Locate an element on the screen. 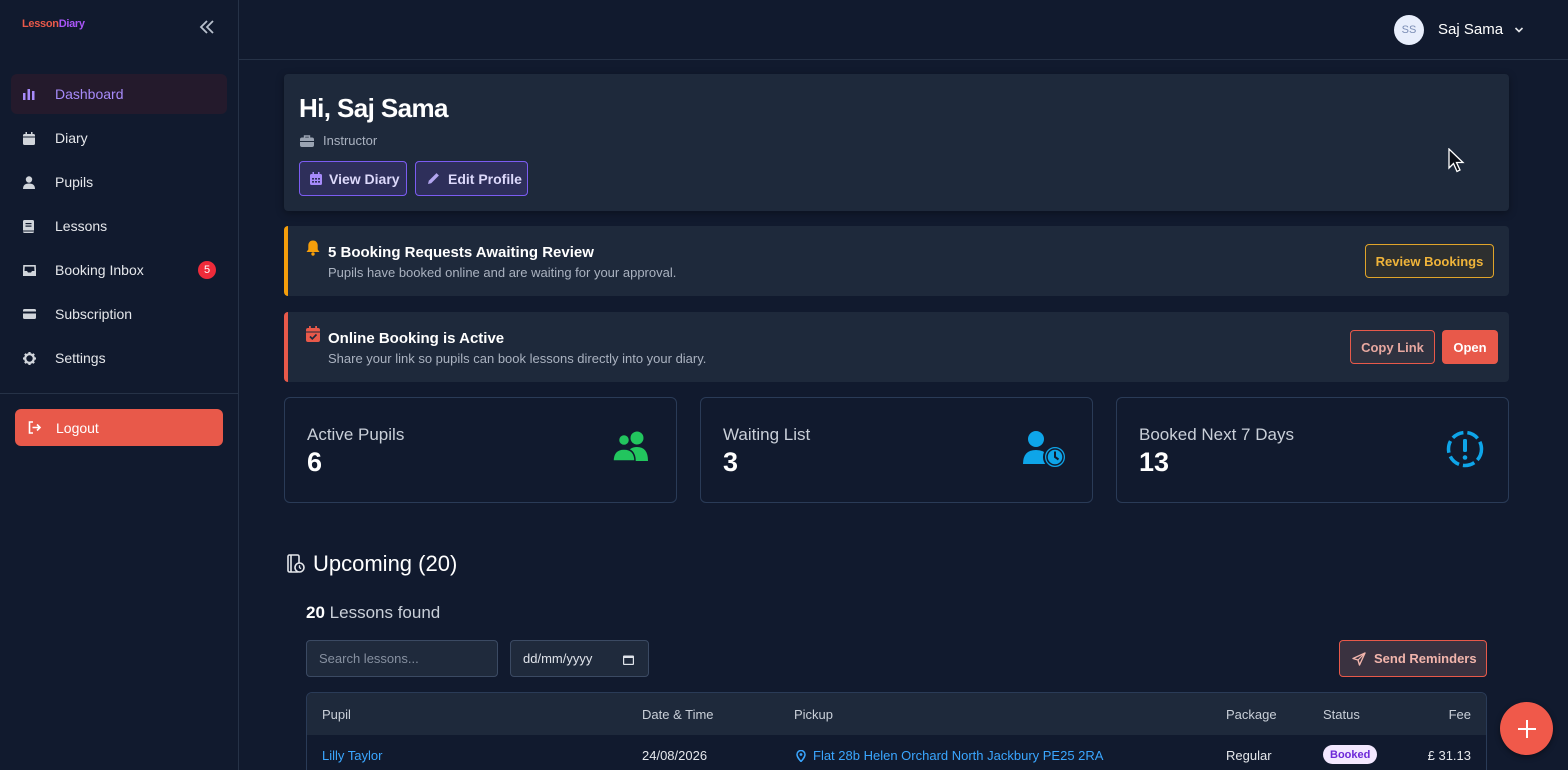  mouse-cursor-icon is located at coordinates (1457, 163).